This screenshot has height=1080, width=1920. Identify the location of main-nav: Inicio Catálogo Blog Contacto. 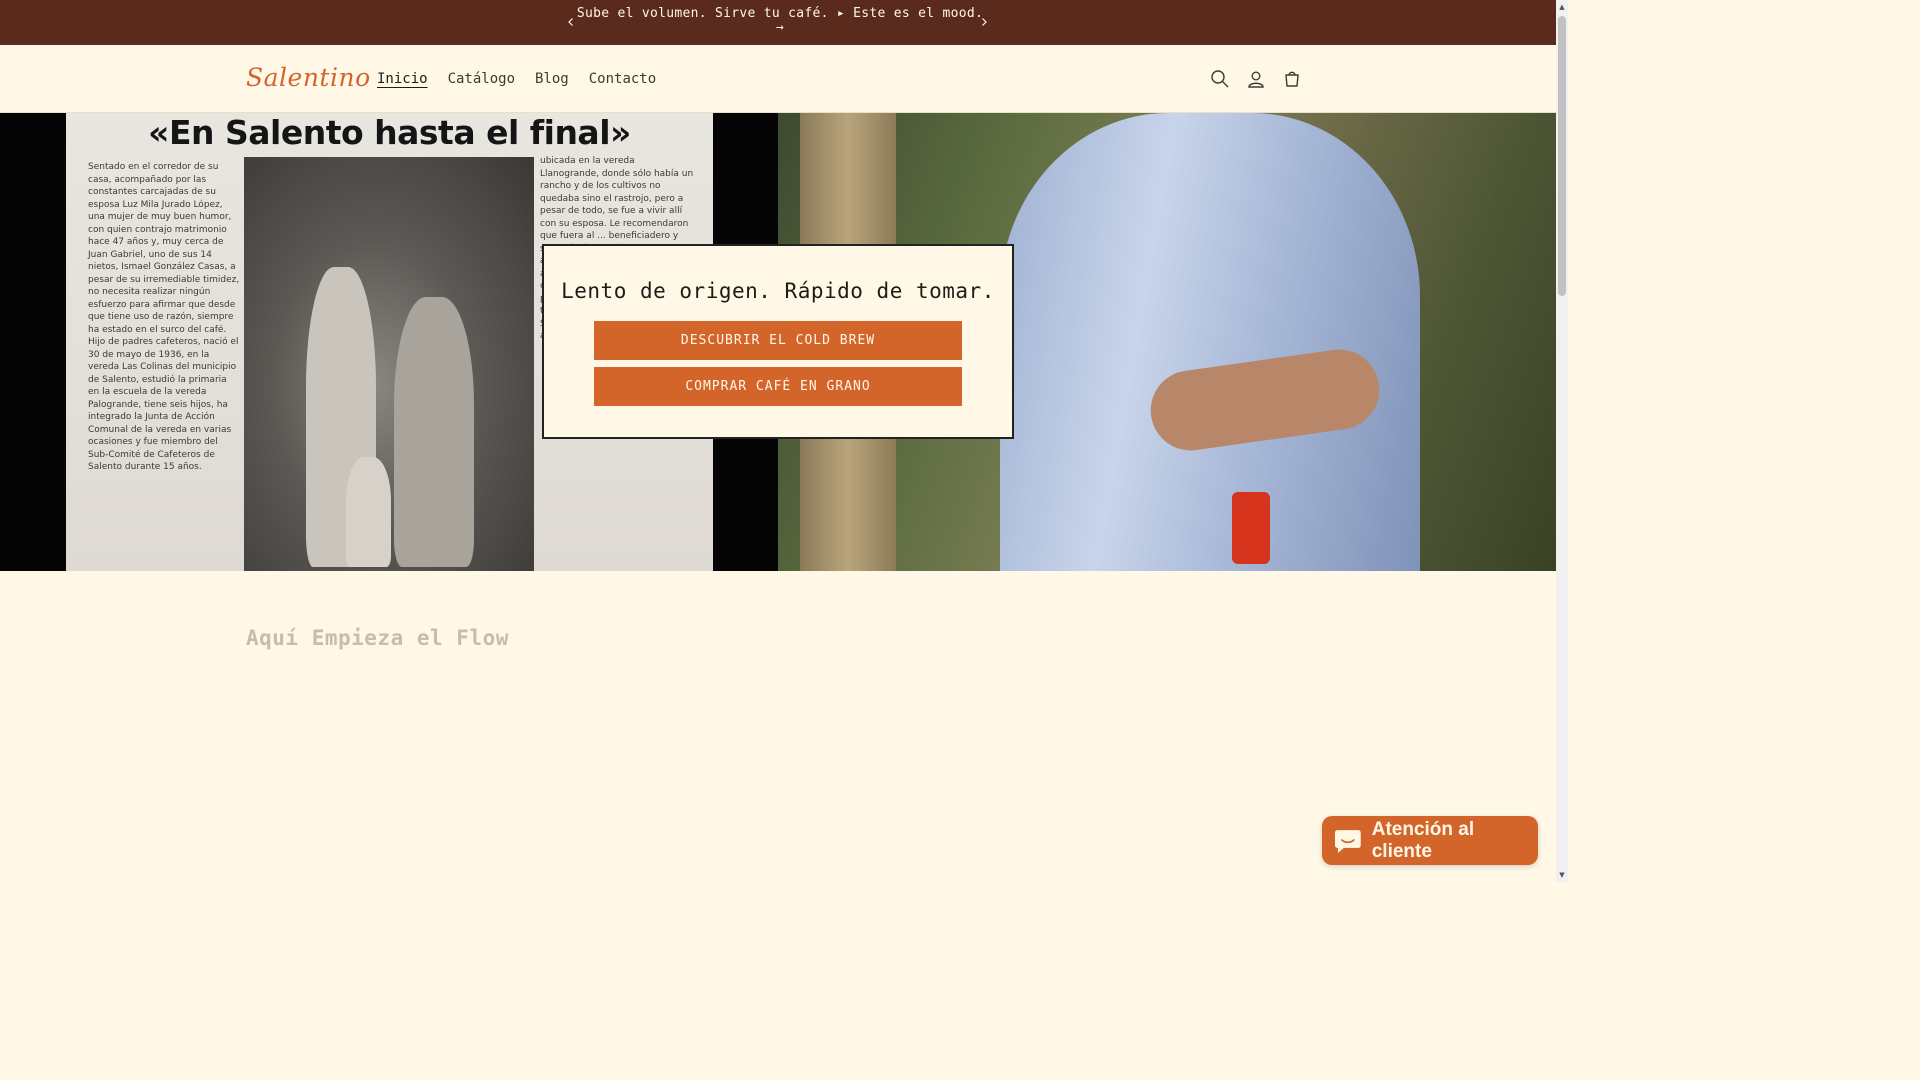
(526, 79).